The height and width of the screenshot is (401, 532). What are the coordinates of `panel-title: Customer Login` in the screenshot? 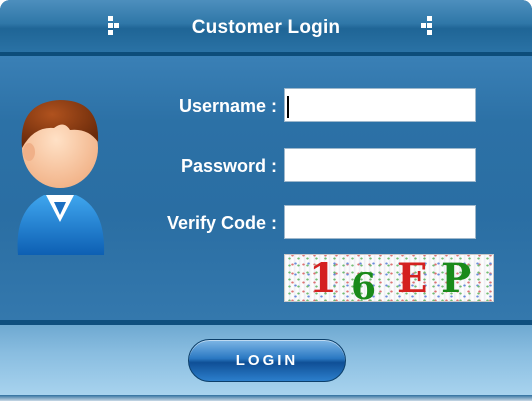 It's located at (266, 27).